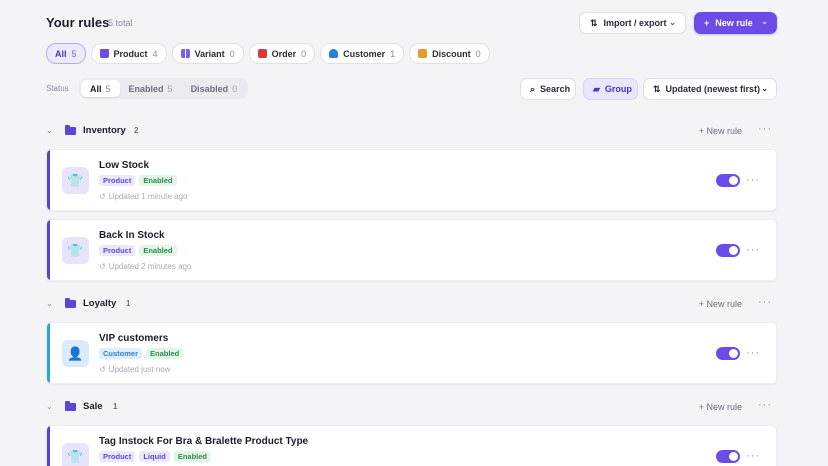 Image resolution: width=828 pixels, height=466 pixels. What do you see at coordinates (282, 53) in the screenshot?
I see `filter-chip-order: Order 0` at bounding box center [282, 53].